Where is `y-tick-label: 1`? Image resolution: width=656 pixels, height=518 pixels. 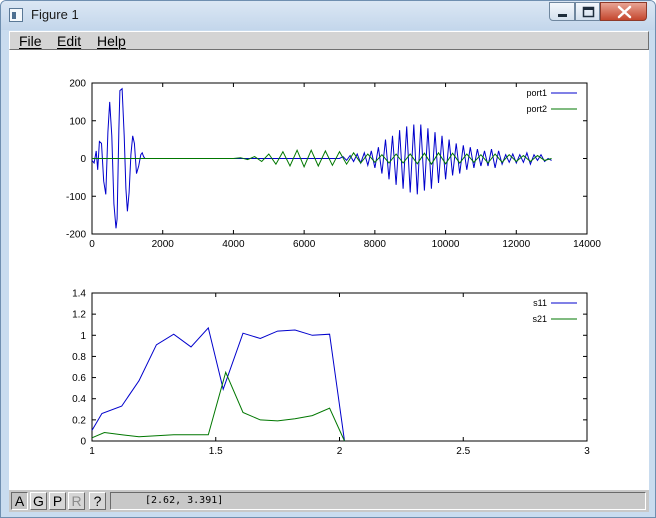
y-tick-label: 1 is located at coordinates (83, 336).